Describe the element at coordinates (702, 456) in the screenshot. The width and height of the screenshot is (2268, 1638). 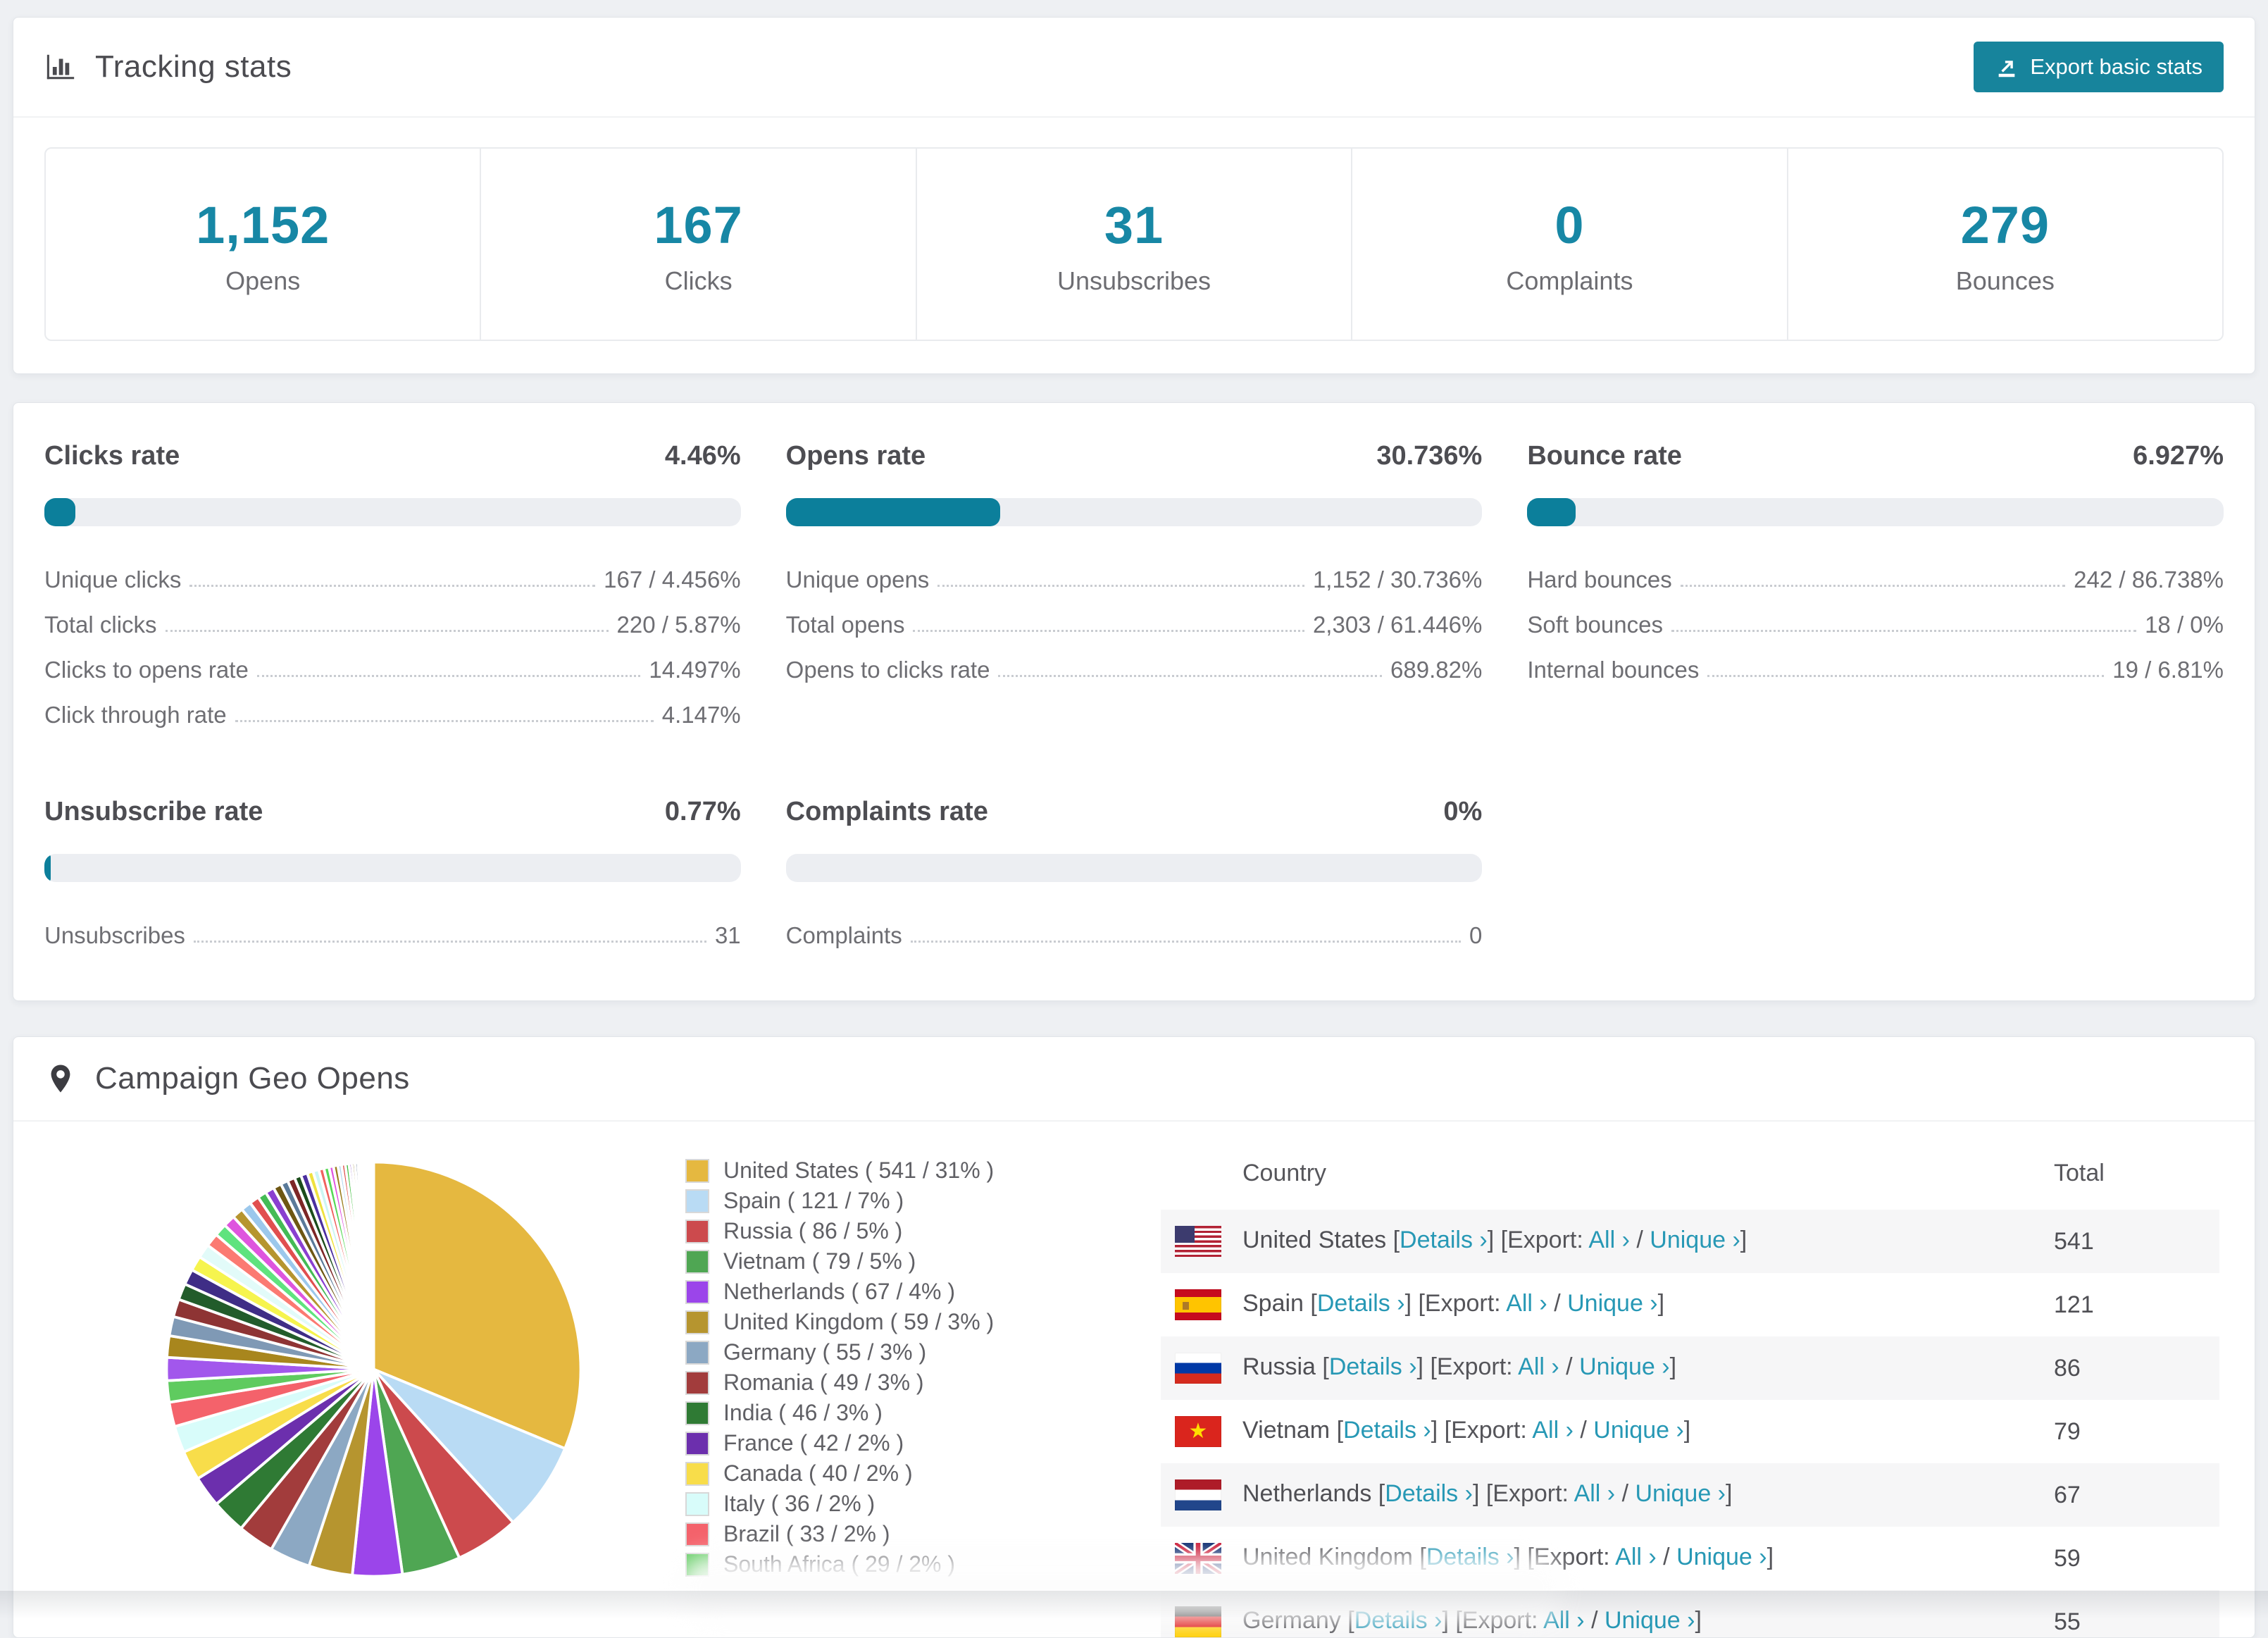
I see `rate-percent: 4.46%` at that location.